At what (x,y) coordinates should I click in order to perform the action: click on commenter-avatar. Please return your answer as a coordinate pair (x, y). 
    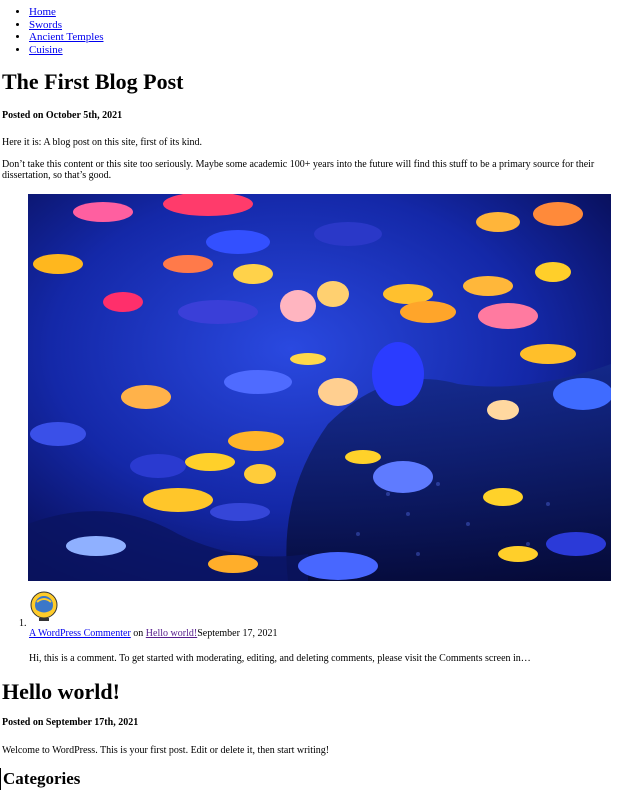
    Looking at the image, I should click on (44, 606).